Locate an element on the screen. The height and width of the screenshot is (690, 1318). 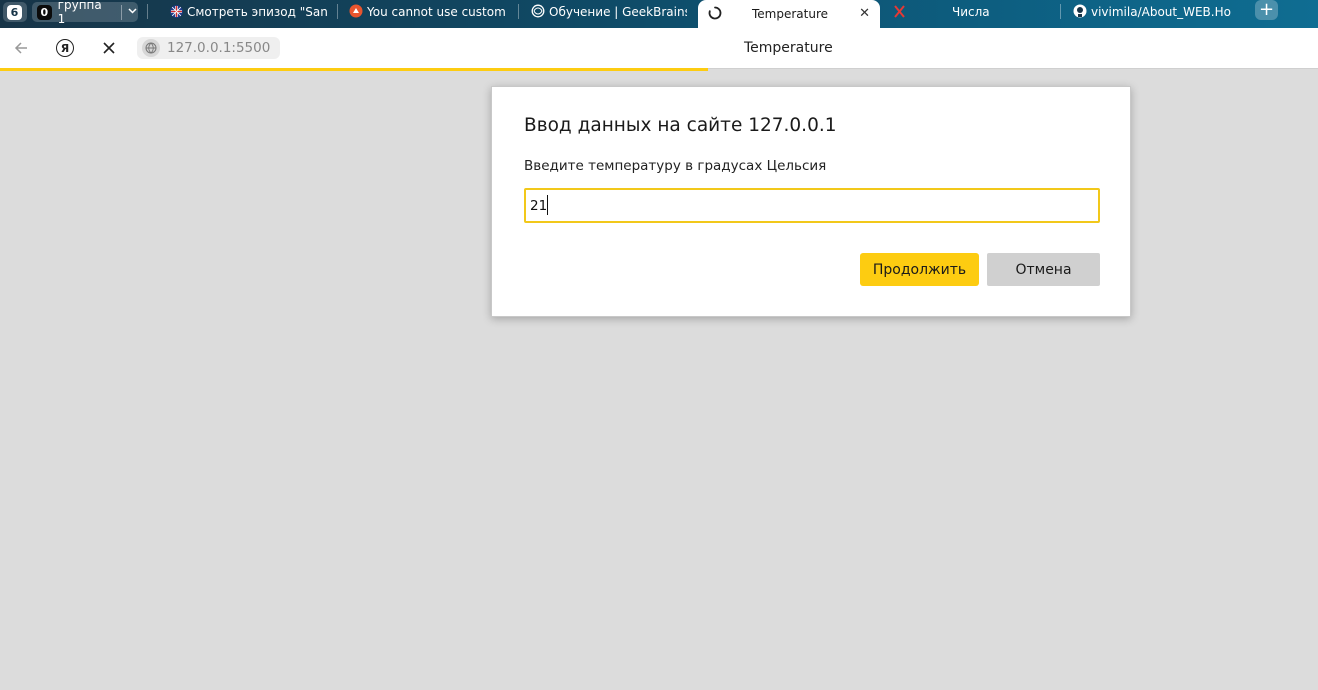
tab-label: Temperature is located at coordinates (790, 14).